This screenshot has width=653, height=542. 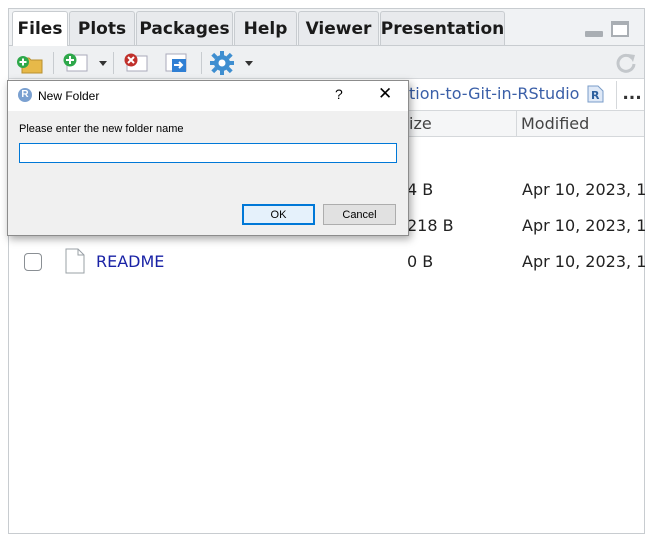 I want to click on new-blank-file-icon, so click(x=76, y=63).